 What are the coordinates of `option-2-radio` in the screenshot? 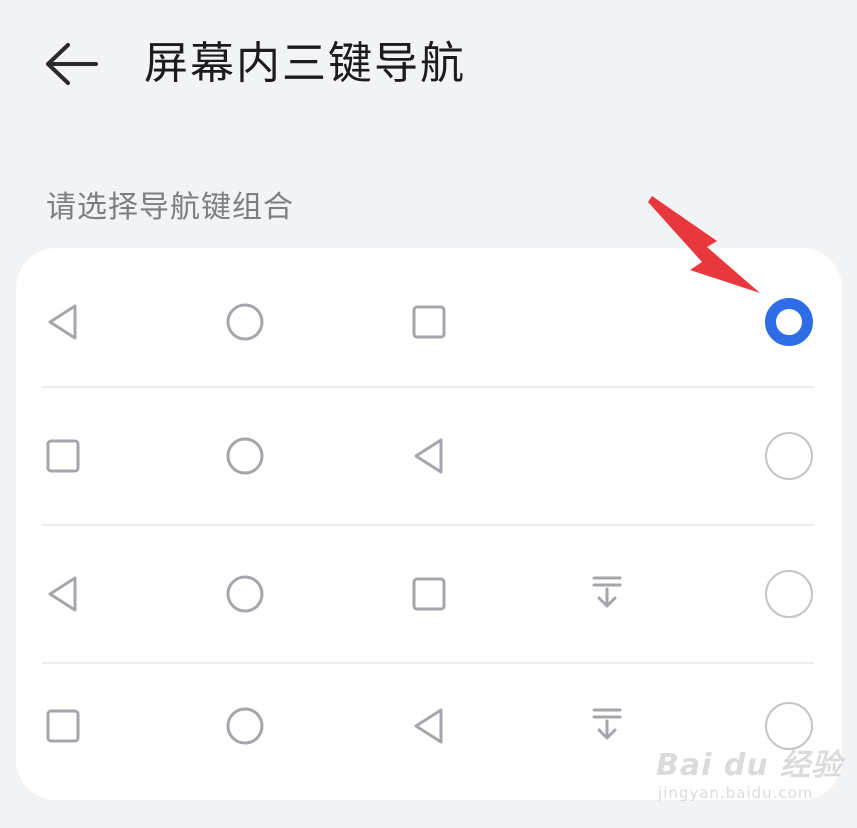 It's located at (789, 456).